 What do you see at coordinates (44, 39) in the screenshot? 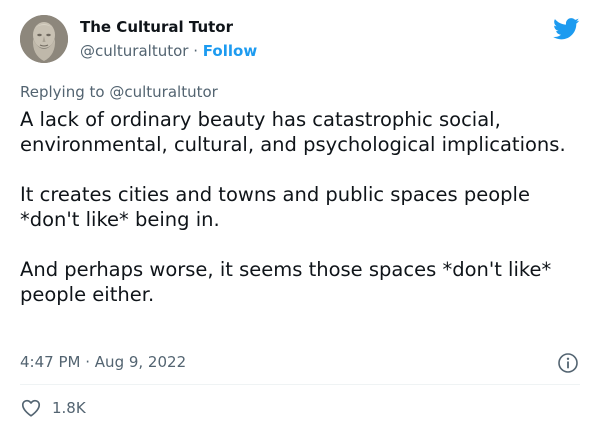
I see `avatar` at bounding box center [44, 39].